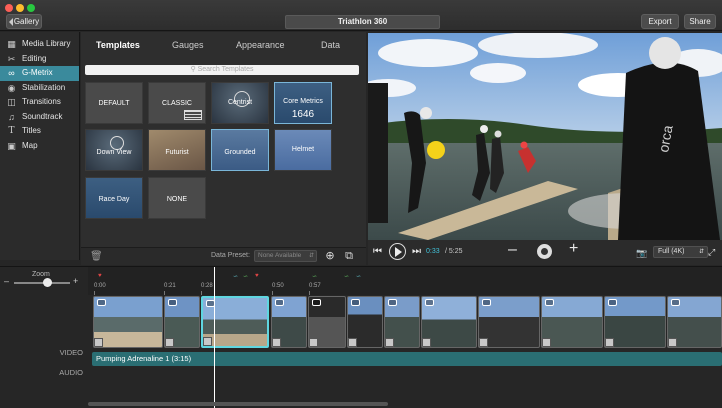 This screenshot has width=722, height=408. What do you see at coordinates (405, 281) in the screenshot?
I see `timeline-ruler: 0:00 0:21 0:28 0:50 0:57 ♥ ∽ ∽ ♥ ∽ ∽ ∽` at bounding box center [405, 281].